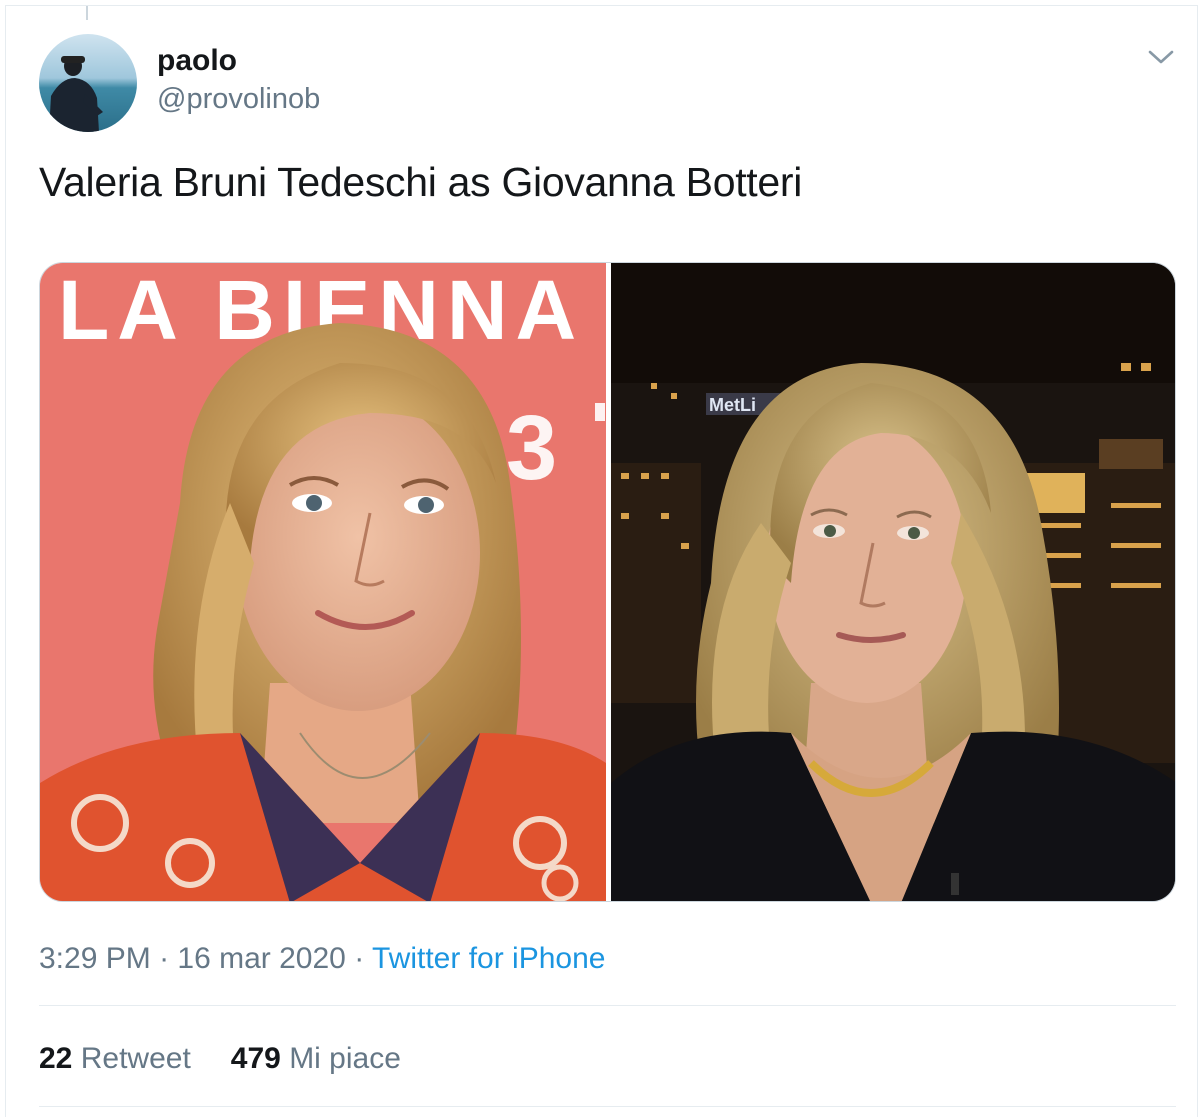  I want to click on avatar, so click(88, 83).